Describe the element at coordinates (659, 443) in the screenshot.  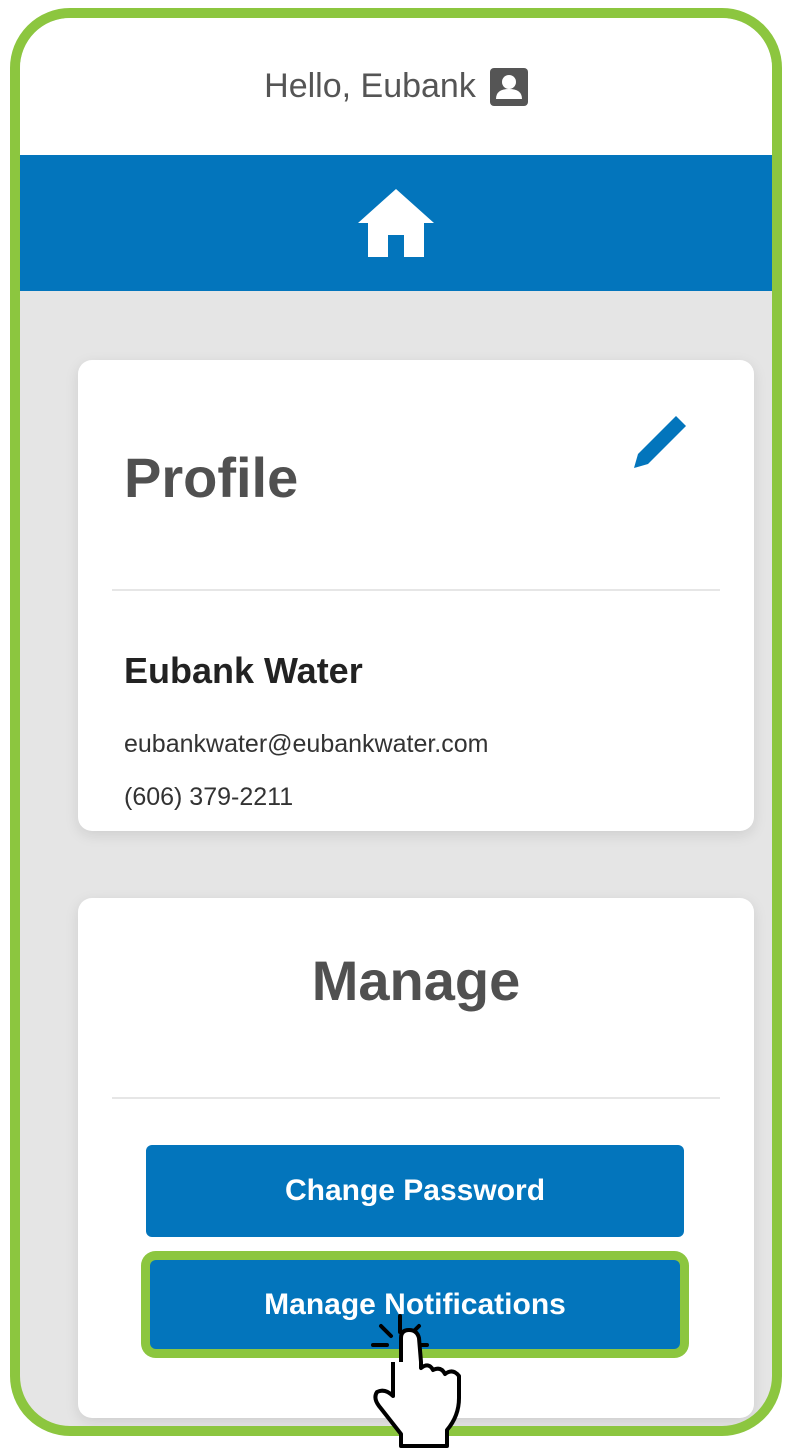
I see `pencil-edit-icon` at that location.